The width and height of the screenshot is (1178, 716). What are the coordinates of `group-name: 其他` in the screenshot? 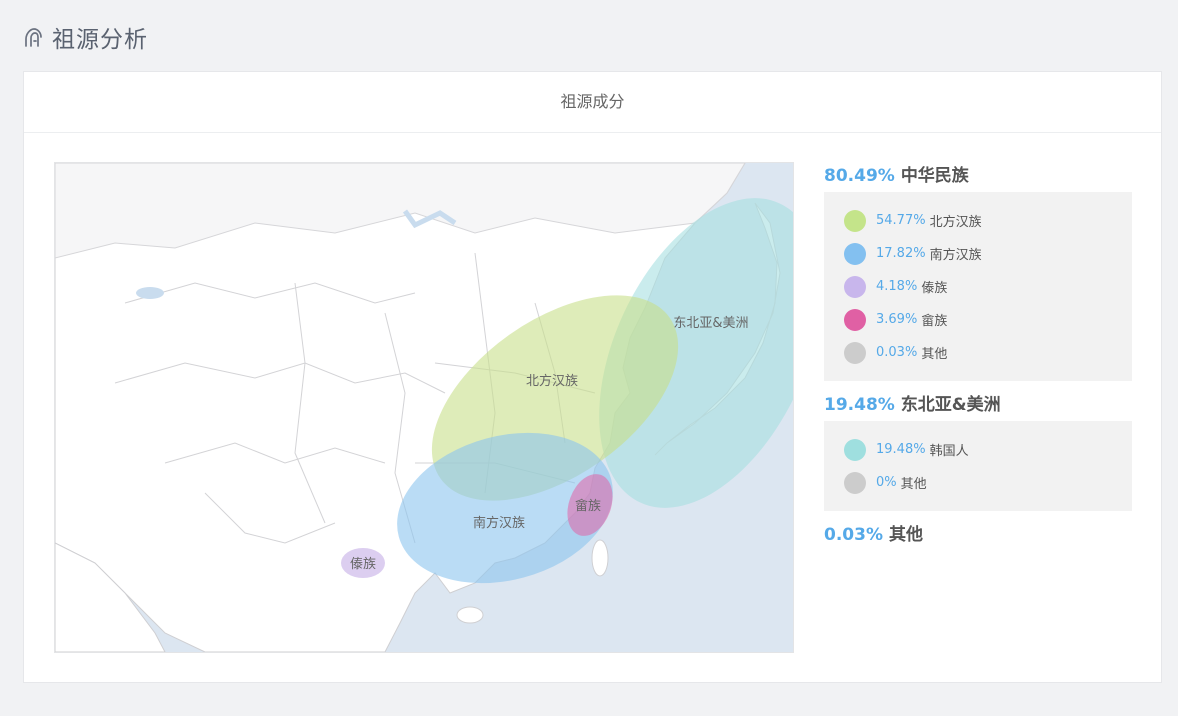 It's located at (905, 535).